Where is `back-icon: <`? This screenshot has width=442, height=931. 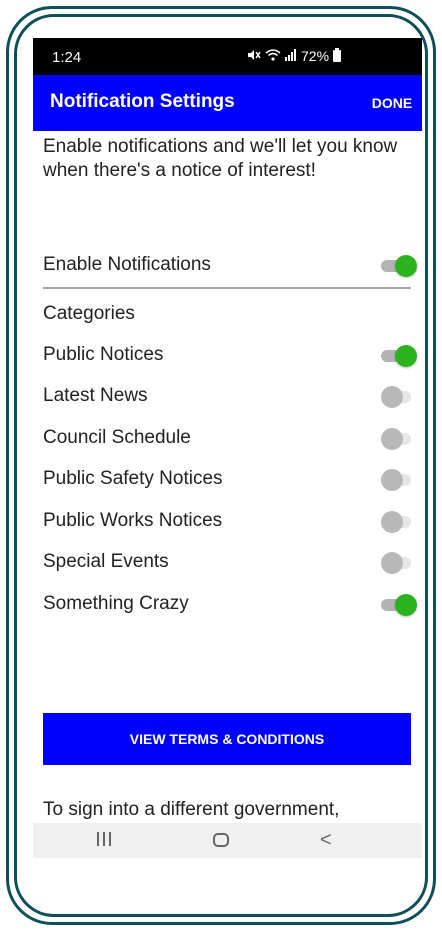 back-icon: < is located at coordinates (326, 840).